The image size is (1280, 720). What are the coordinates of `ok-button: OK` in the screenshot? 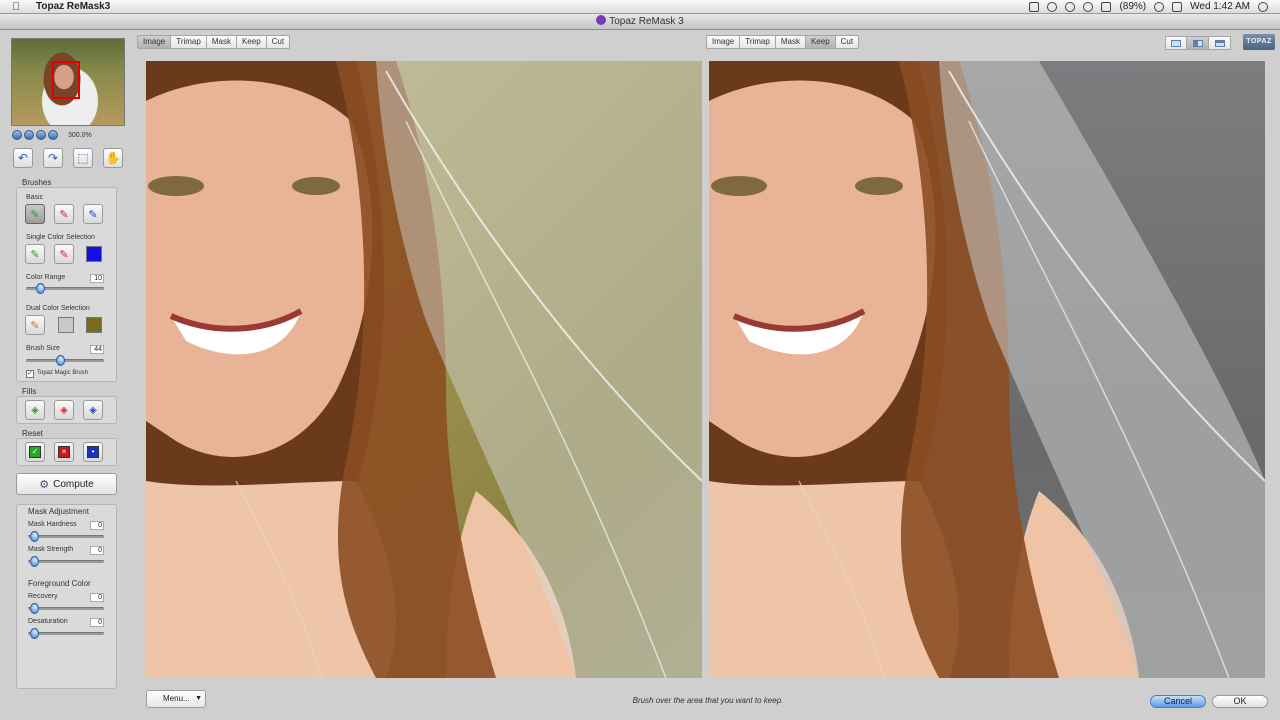 It's located at (1240, 701).